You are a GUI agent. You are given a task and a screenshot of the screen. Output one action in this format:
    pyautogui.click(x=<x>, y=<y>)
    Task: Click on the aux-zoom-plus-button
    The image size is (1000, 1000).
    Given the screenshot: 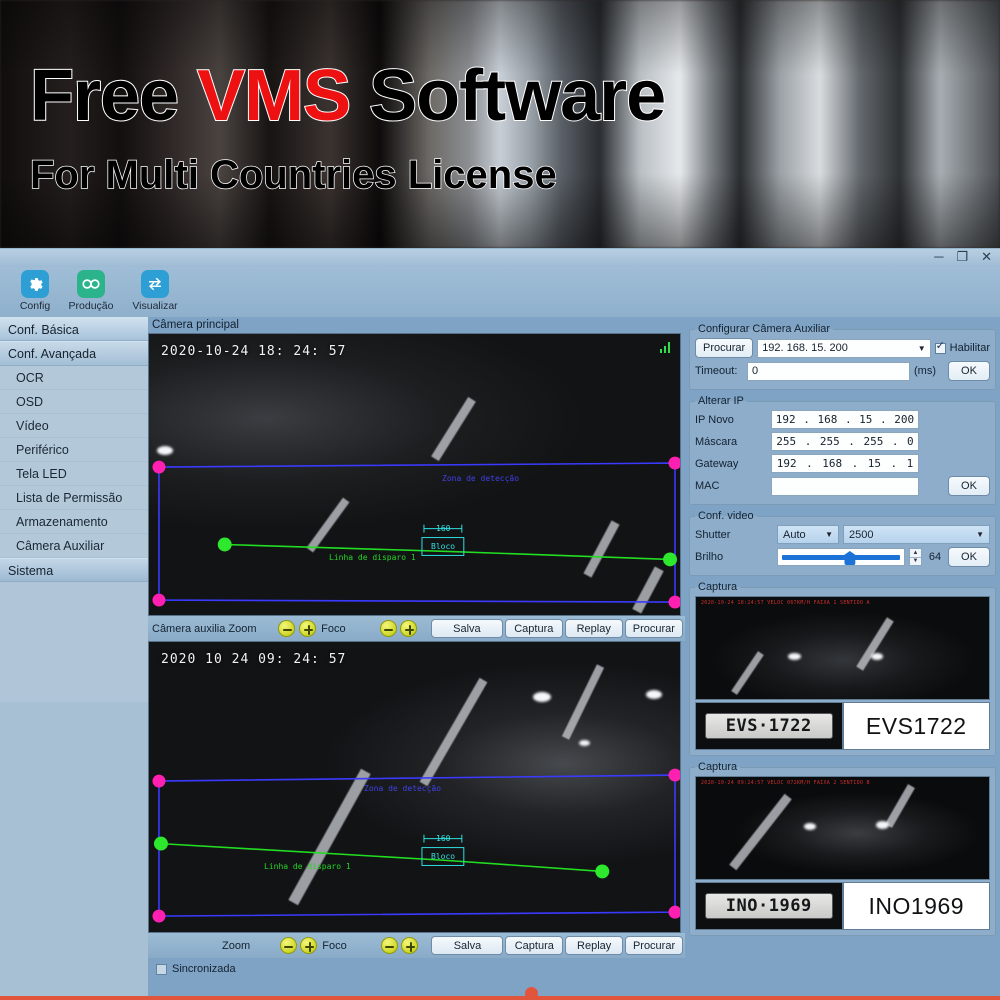 What is the action you would take?
    pyautogui.click(x=309, y=945)
    